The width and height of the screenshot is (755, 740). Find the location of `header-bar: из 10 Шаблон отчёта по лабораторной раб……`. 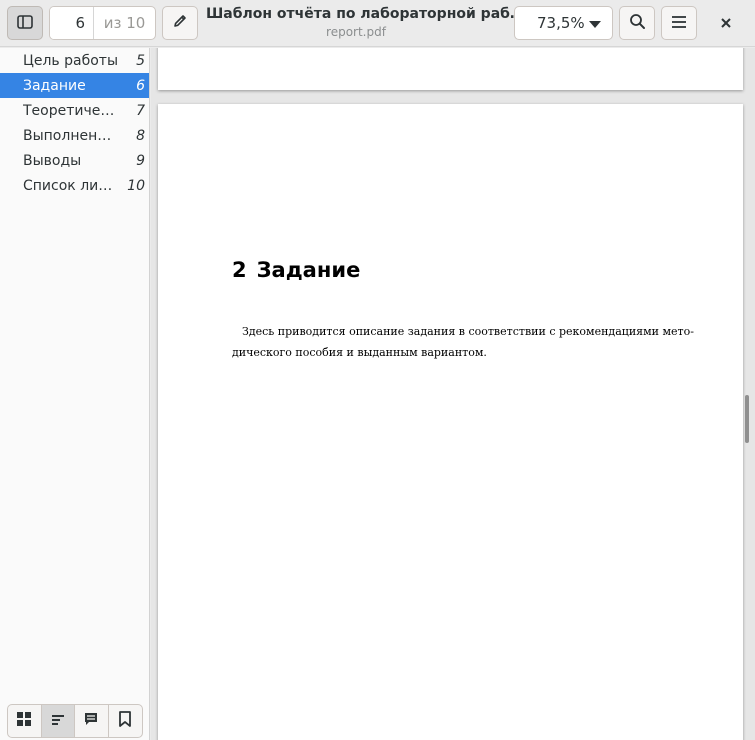

header-bar: из 10 Шаблон отчёта по лабораторной раб…… is located at coordinates (377, 23).